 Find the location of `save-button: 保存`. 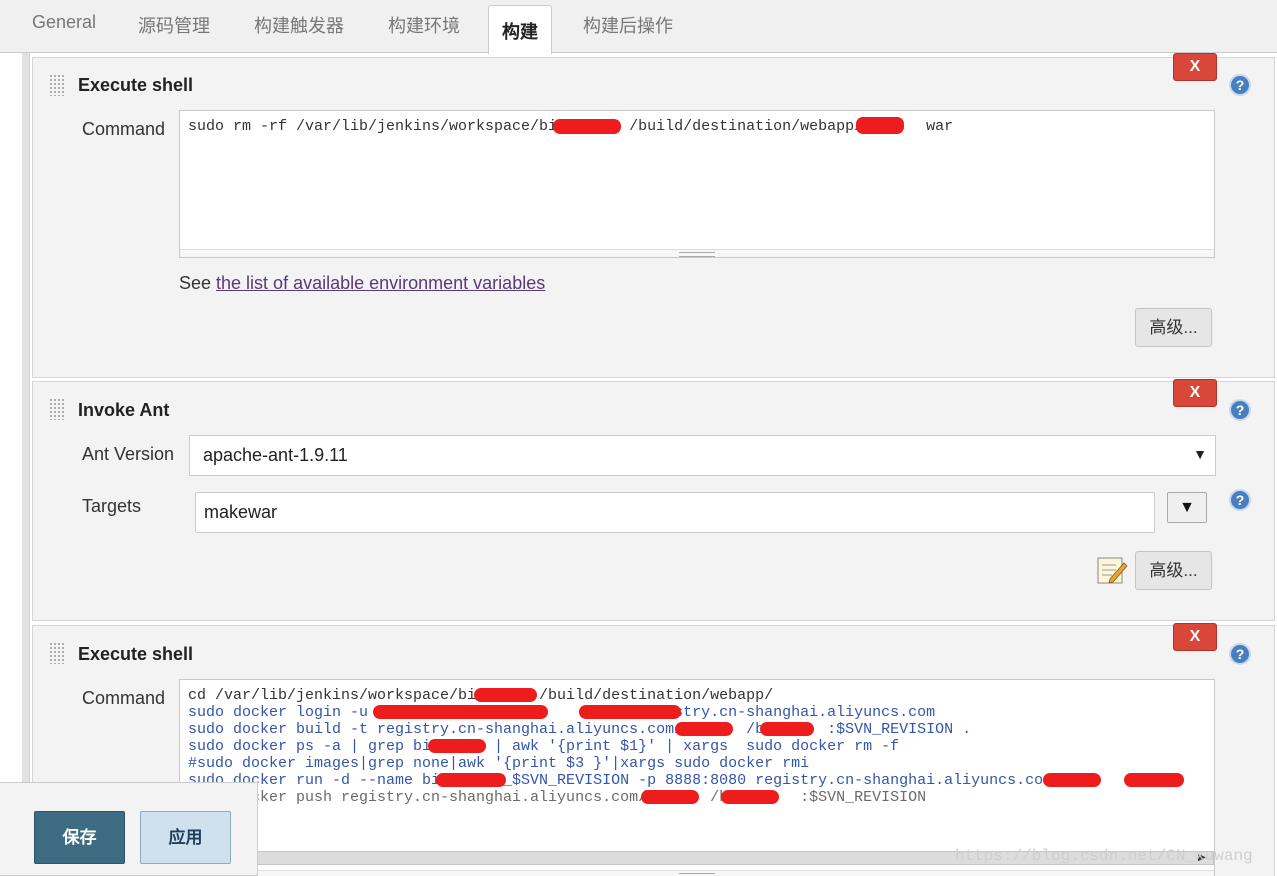

save-button: 保存 is located at coordinates (79, 837).